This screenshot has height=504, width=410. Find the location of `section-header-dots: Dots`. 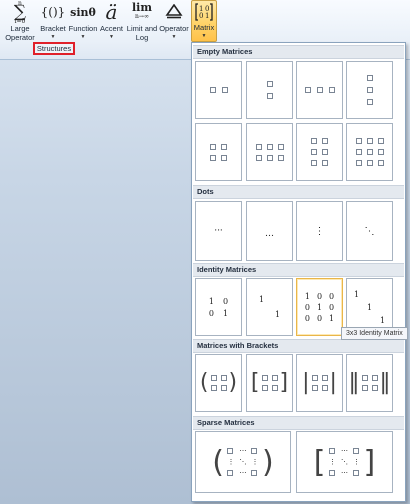

section-header-dots: Dots is located at coordinates (298, 192).